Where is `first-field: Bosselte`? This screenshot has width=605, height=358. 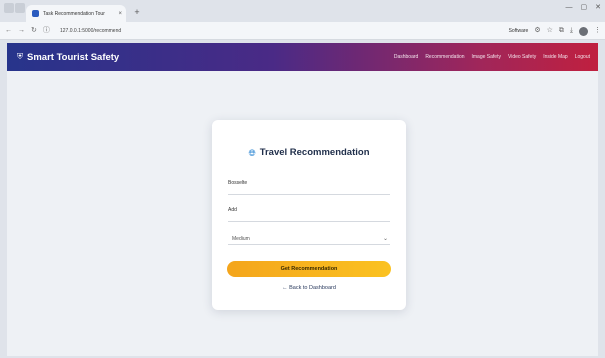 first-field: Bosselte is located at coordinates (309, 187).